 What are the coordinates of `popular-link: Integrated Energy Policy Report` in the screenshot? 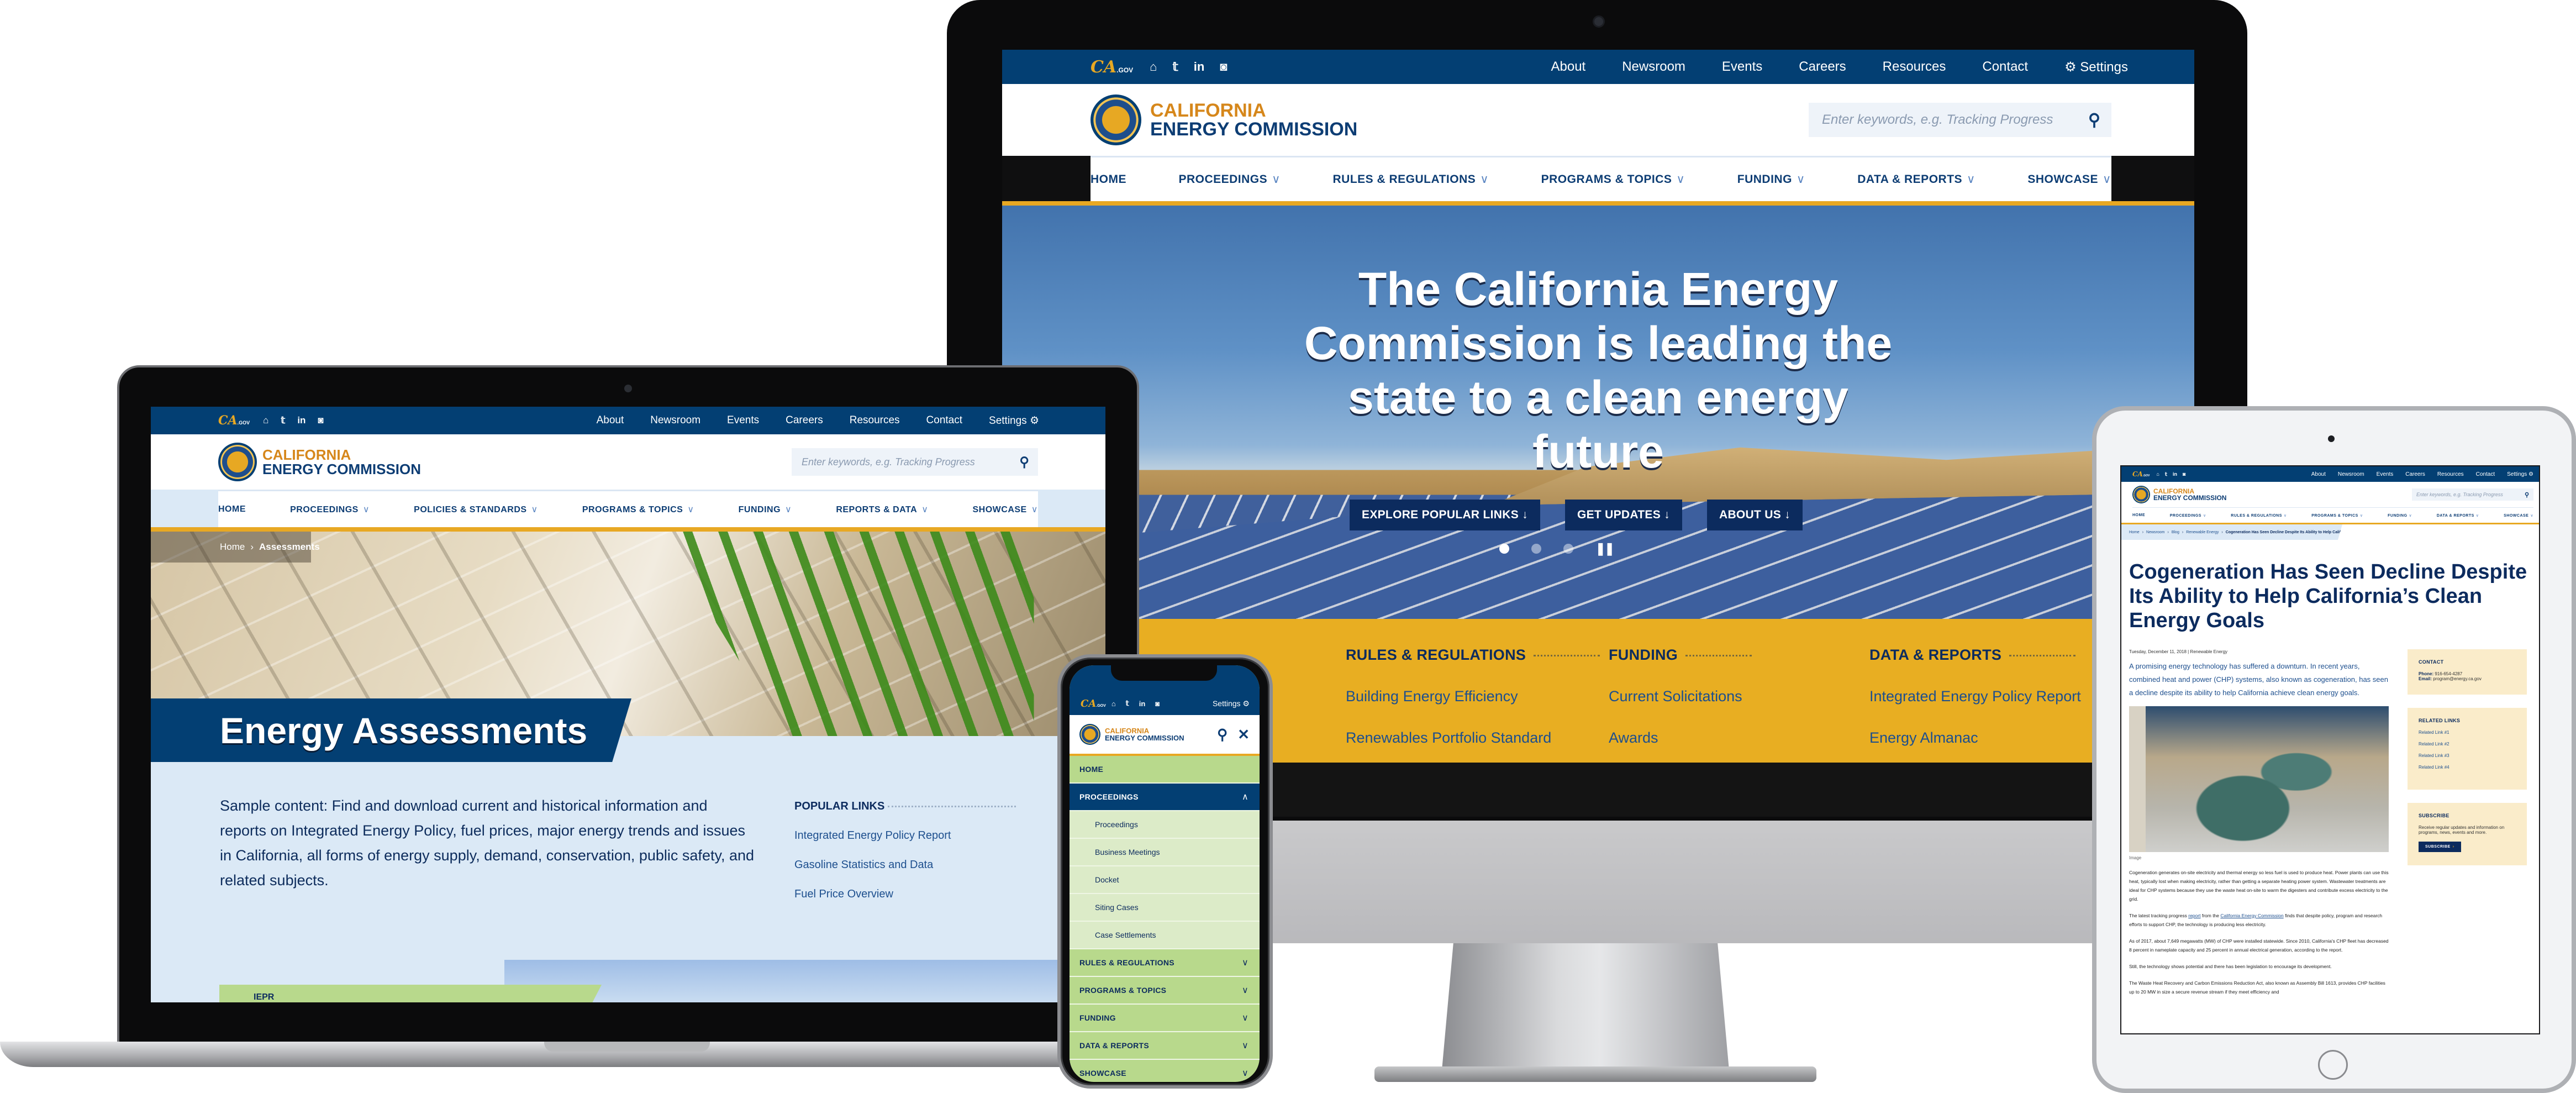 It's located at (915, 835).